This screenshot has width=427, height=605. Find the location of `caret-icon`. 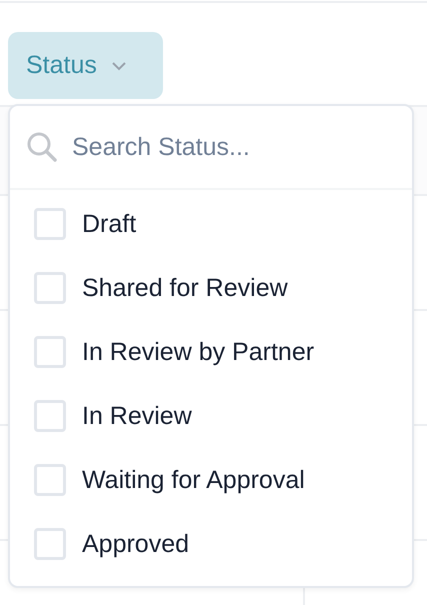

caret-icon is located at coordinates (118, 65).